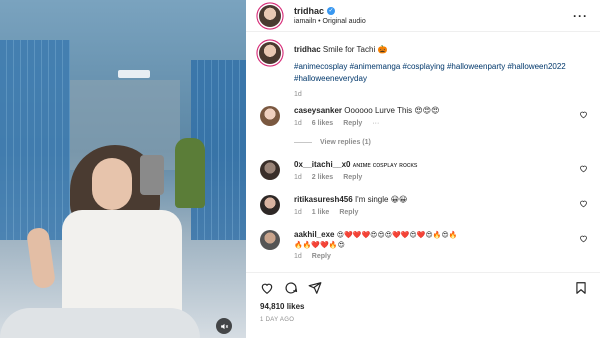  I want to click on tile-wall-left, so click(35, 140).